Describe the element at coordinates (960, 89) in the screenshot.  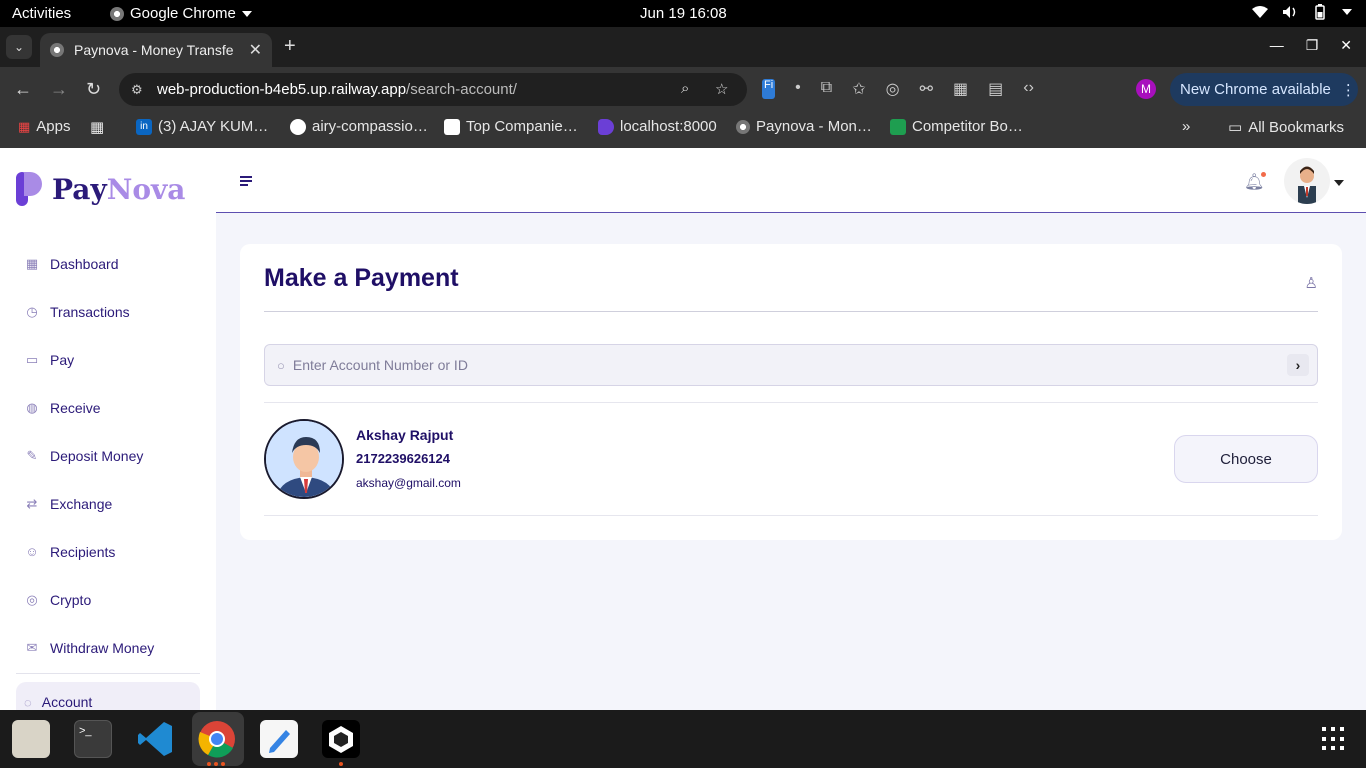
I see `qr-icon: ▦` at that location.